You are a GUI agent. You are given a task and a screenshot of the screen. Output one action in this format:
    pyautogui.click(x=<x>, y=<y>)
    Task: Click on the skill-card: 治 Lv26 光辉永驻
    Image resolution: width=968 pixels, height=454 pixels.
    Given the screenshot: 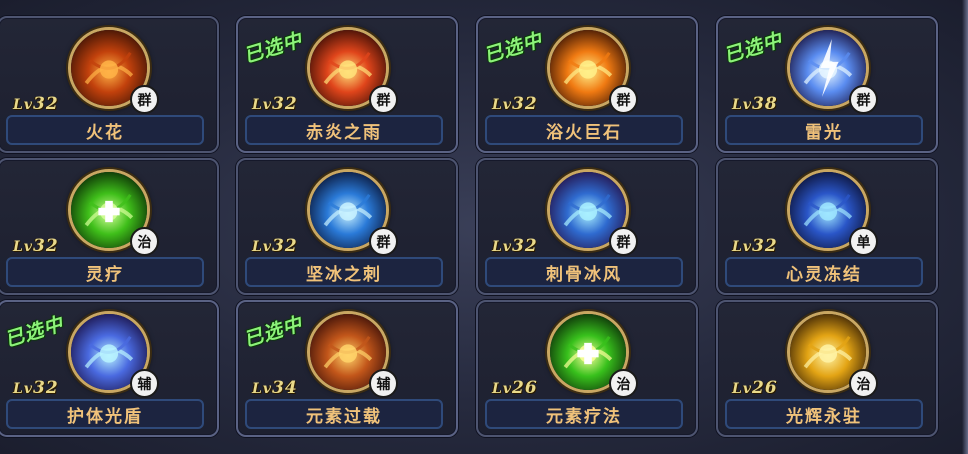 What is the action you would take?
    pyautogui.click(x=827, y=368)
    